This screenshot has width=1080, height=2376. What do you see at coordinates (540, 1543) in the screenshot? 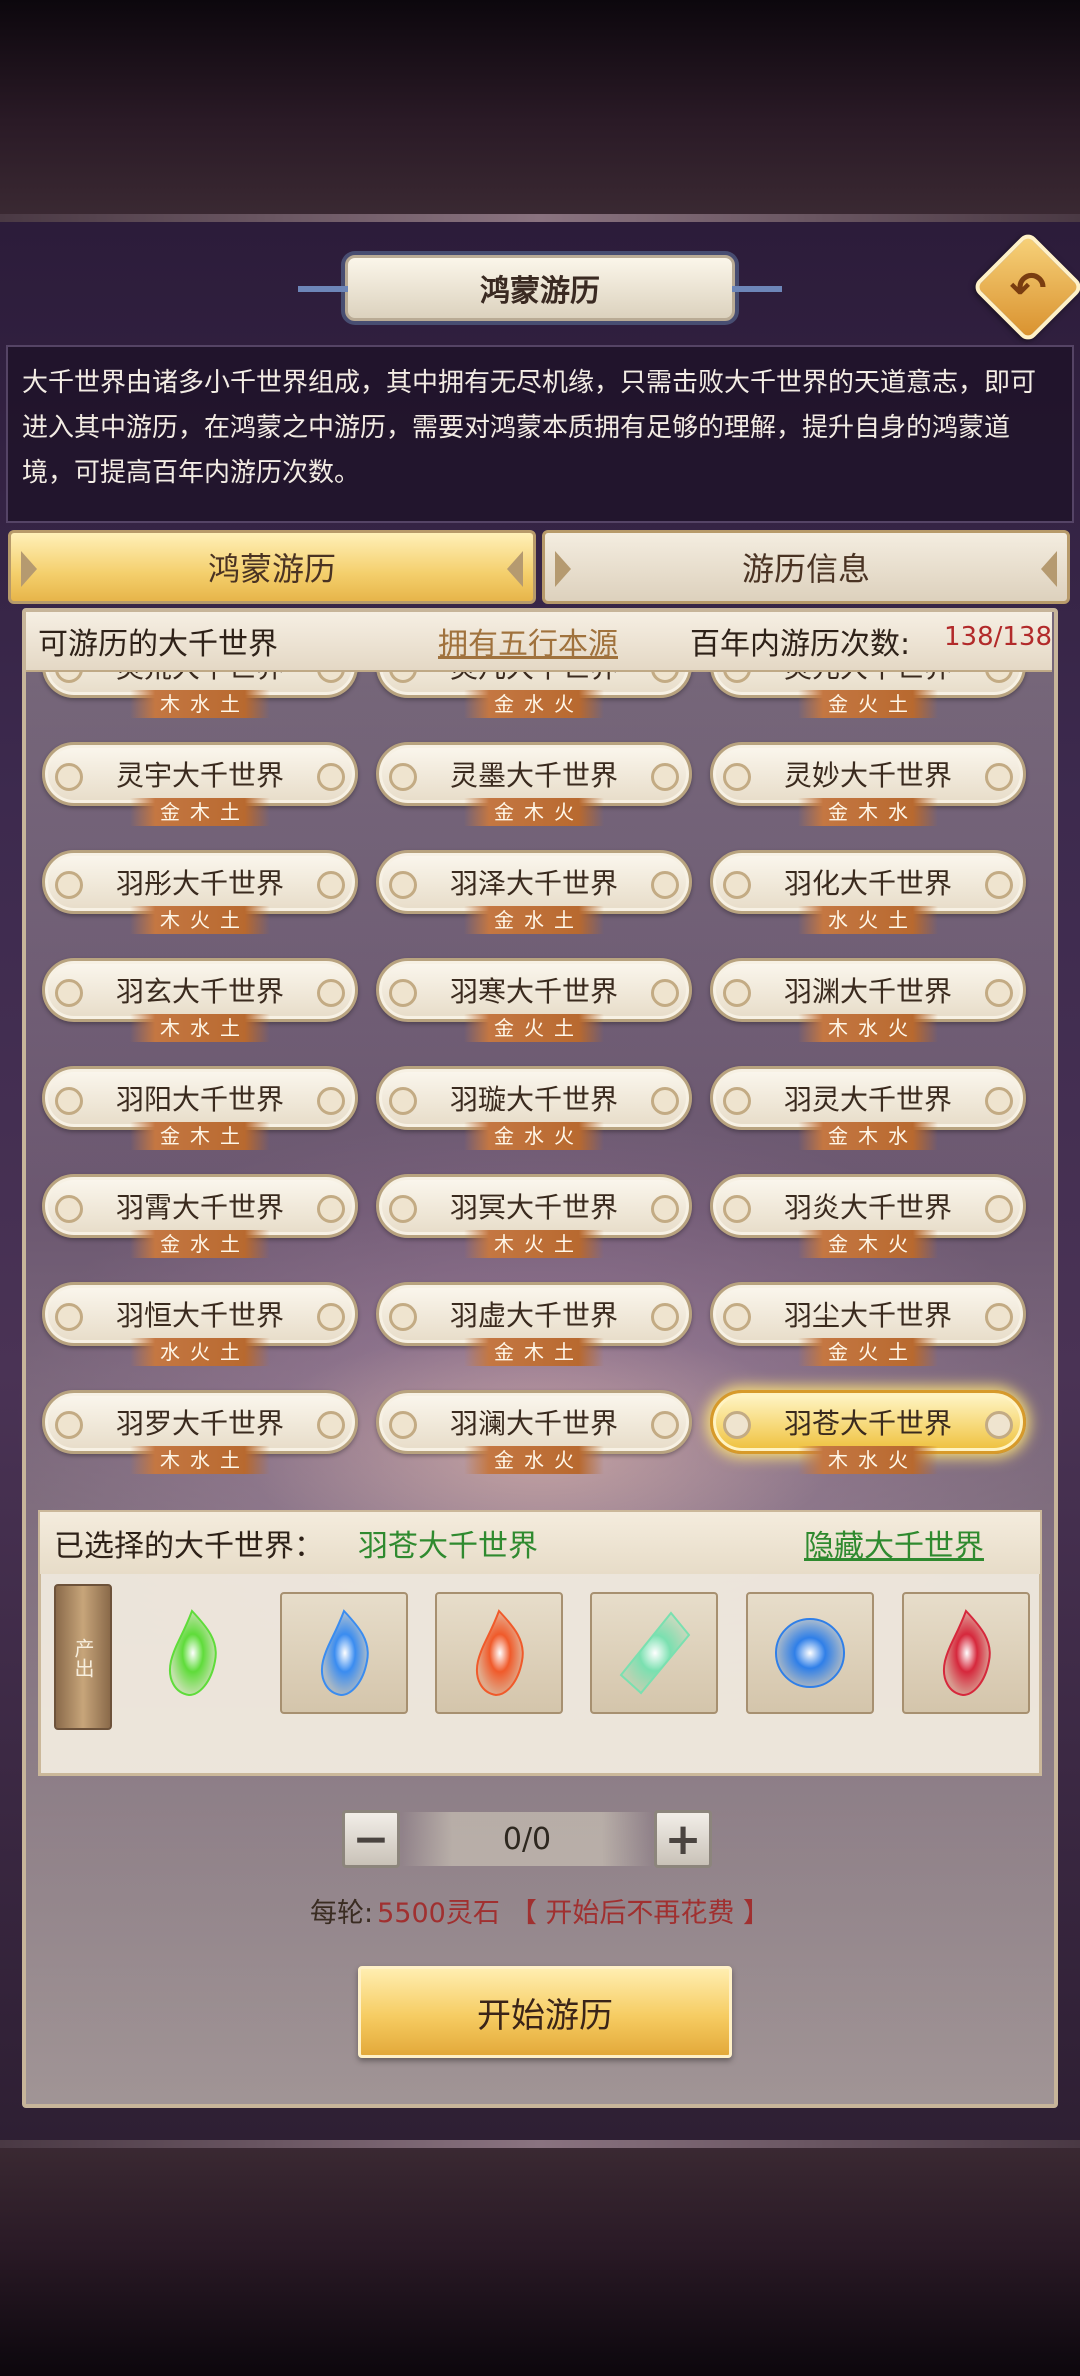
I see `selected-world-header: 已选择的大千世界： 羽苍大千世界 隐藏大千世界` at bounding box center [540, 1543].